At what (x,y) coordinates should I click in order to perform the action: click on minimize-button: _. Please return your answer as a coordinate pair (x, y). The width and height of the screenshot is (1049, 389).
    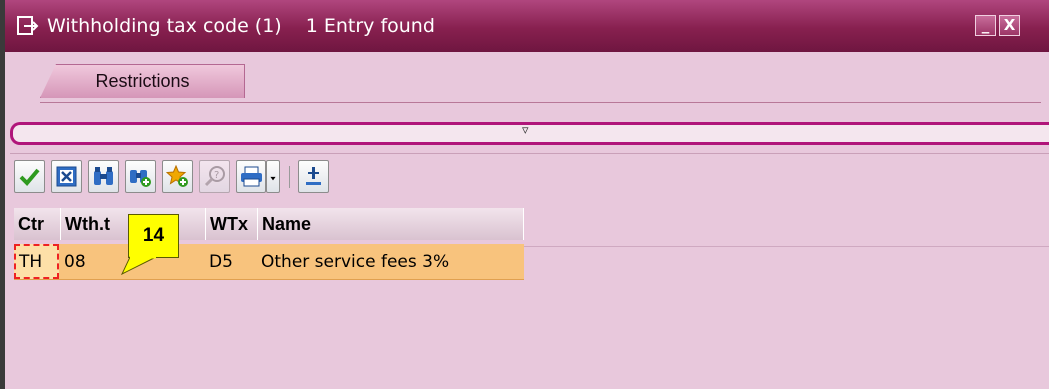
    Looking at the image, I should click on (985, 25).